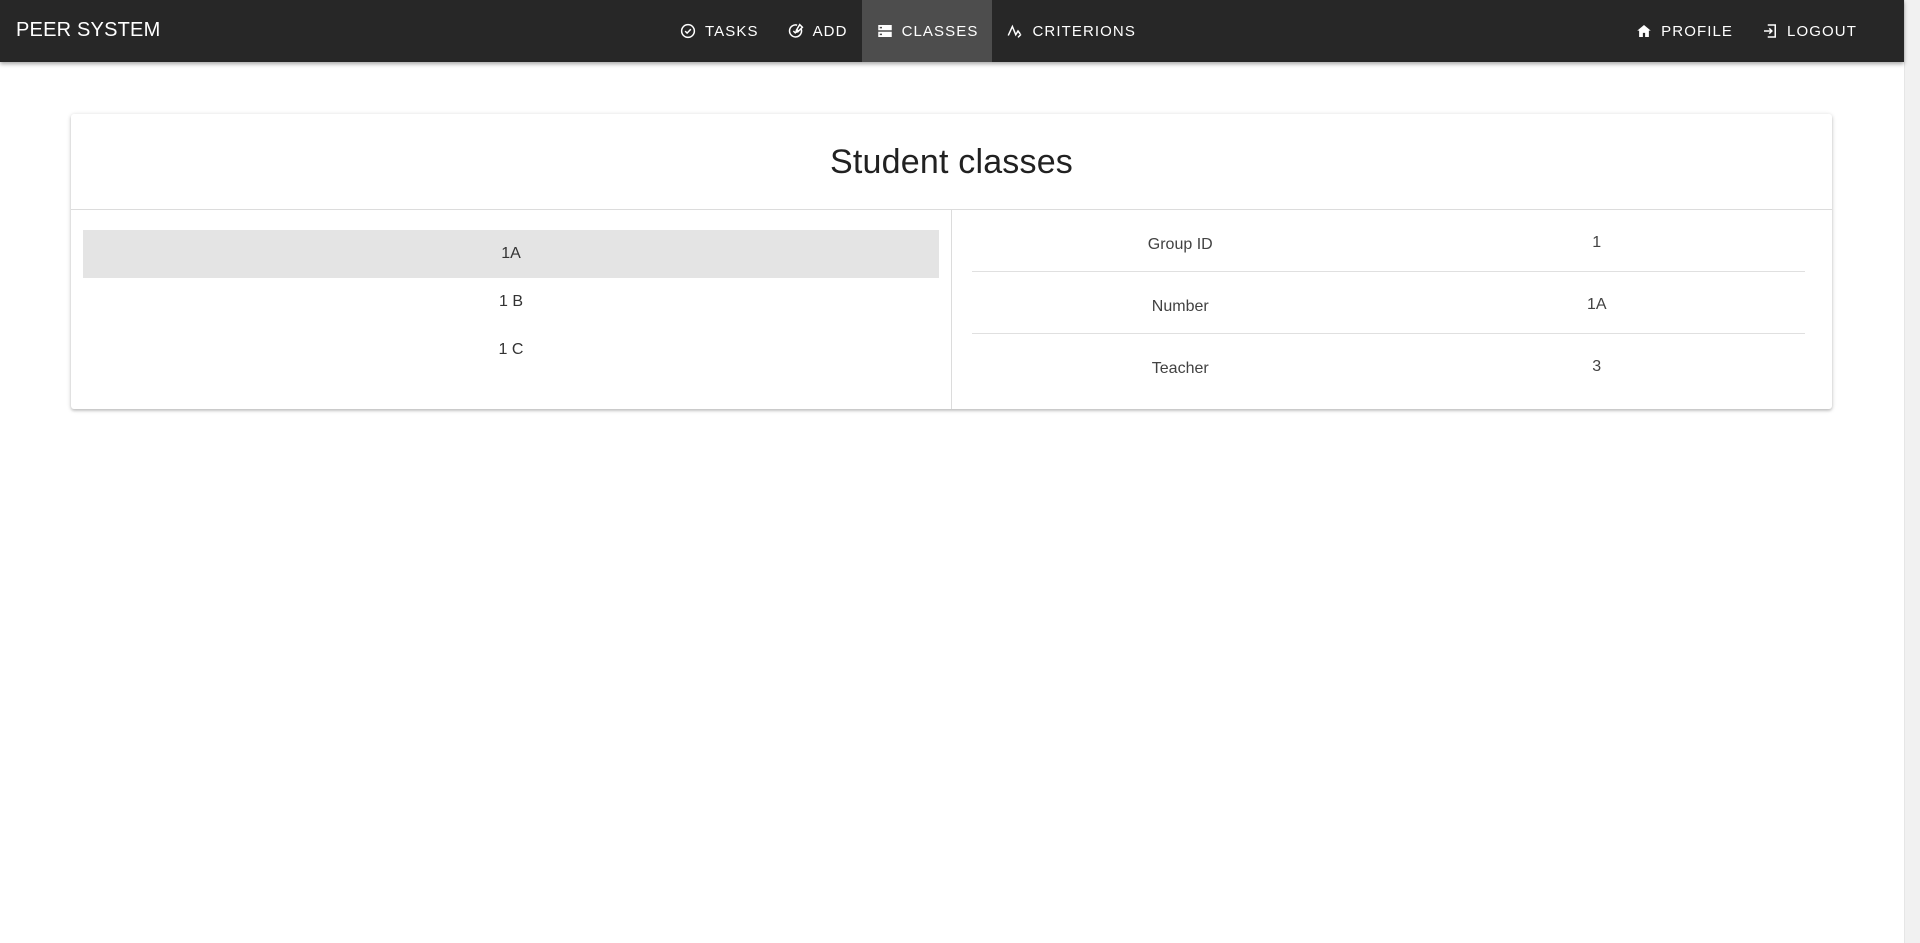 This screenshot has height=943, width=1920. I want to click on nav-tasks-label: TASKS, so click(732, 31).